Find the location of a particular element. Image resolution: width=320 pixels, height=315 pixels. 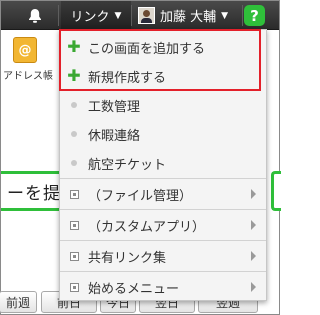

notification-bell-icon is located at coordinates (35, 15).